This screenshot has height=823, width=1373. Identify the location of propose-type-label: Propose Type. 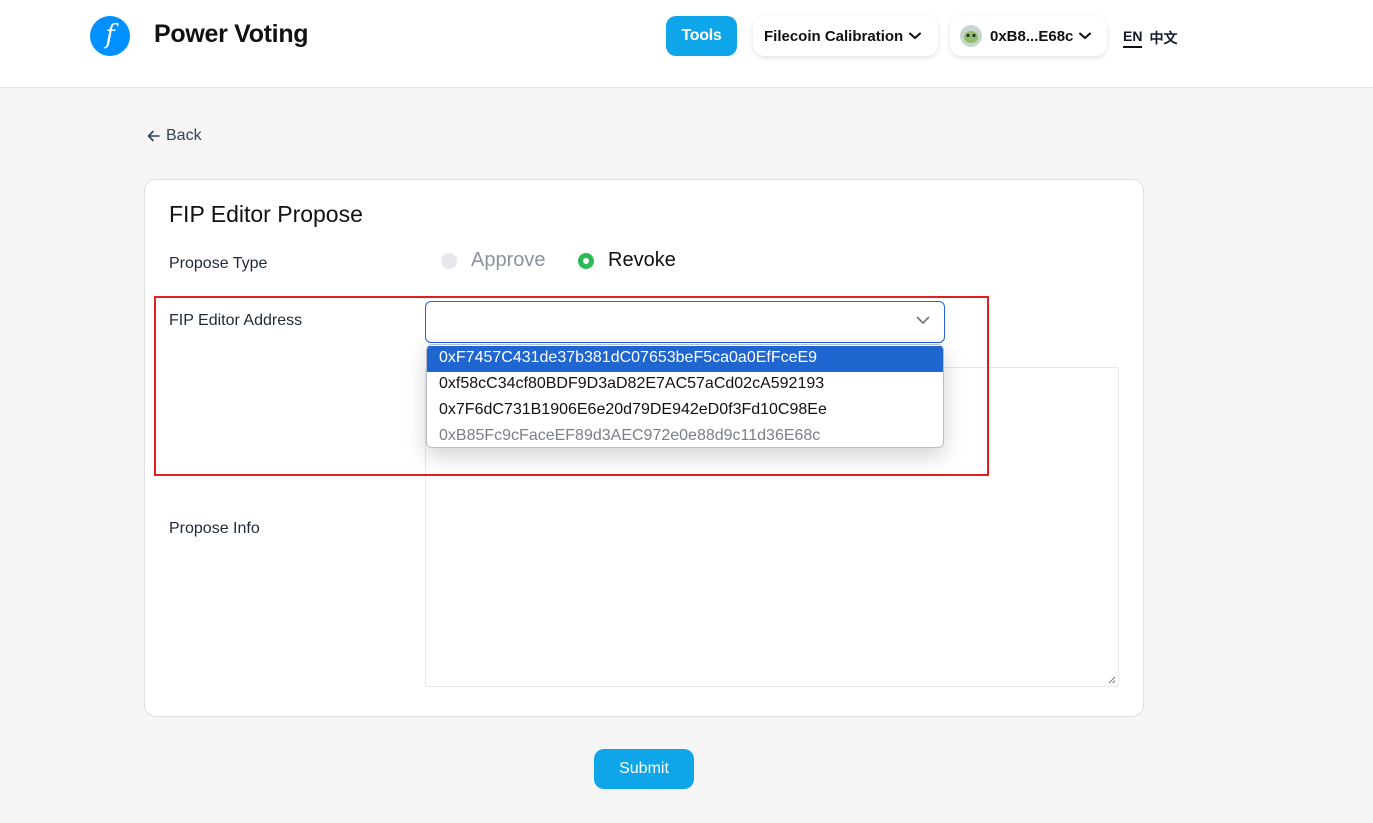
(218, 263).